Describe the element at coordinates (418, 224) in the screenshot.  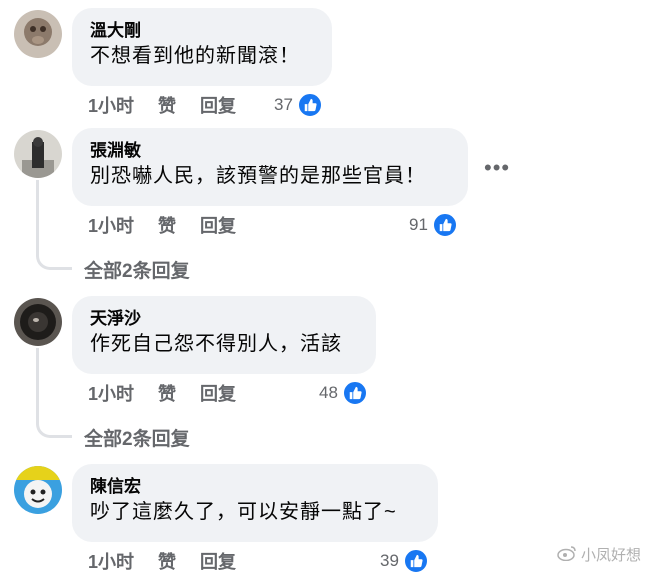
I see `like-count: 91` at that location.